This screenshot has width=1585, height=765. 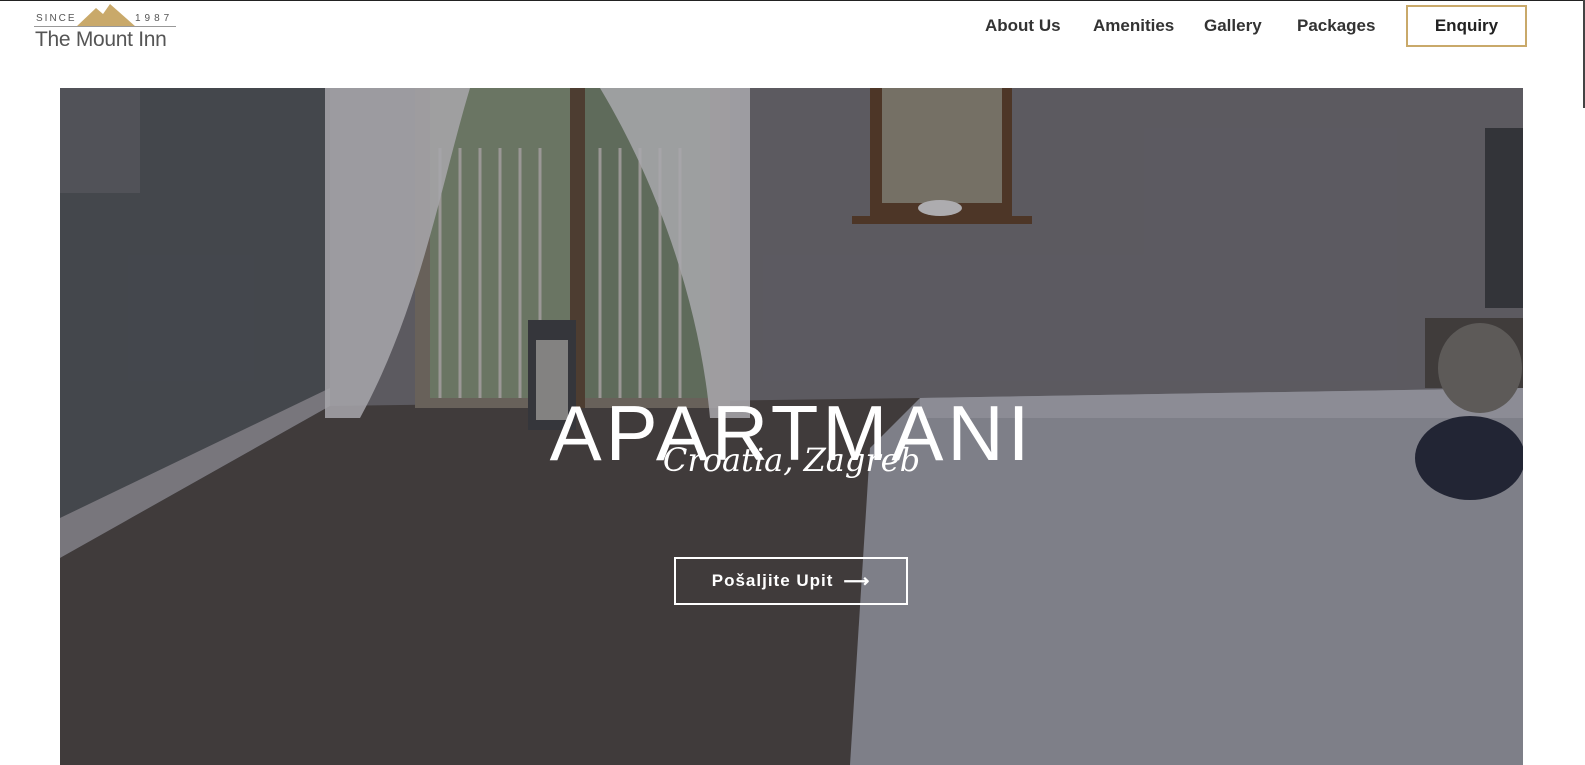 What do you see at coordinates (857, 580) in the screenshot?
I see `arrow-right-icon: ⟶` at bounding box center [857, 580].